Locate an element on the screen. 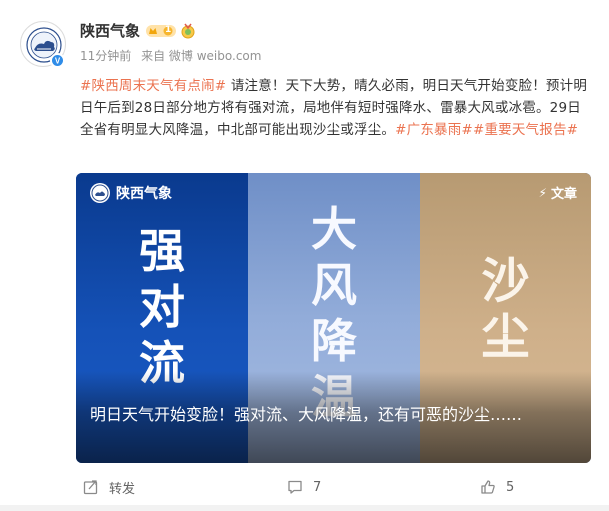 Image resolution: width=609 pixels, height=511 pixels. share-icon is located at coordinates (90, 487).